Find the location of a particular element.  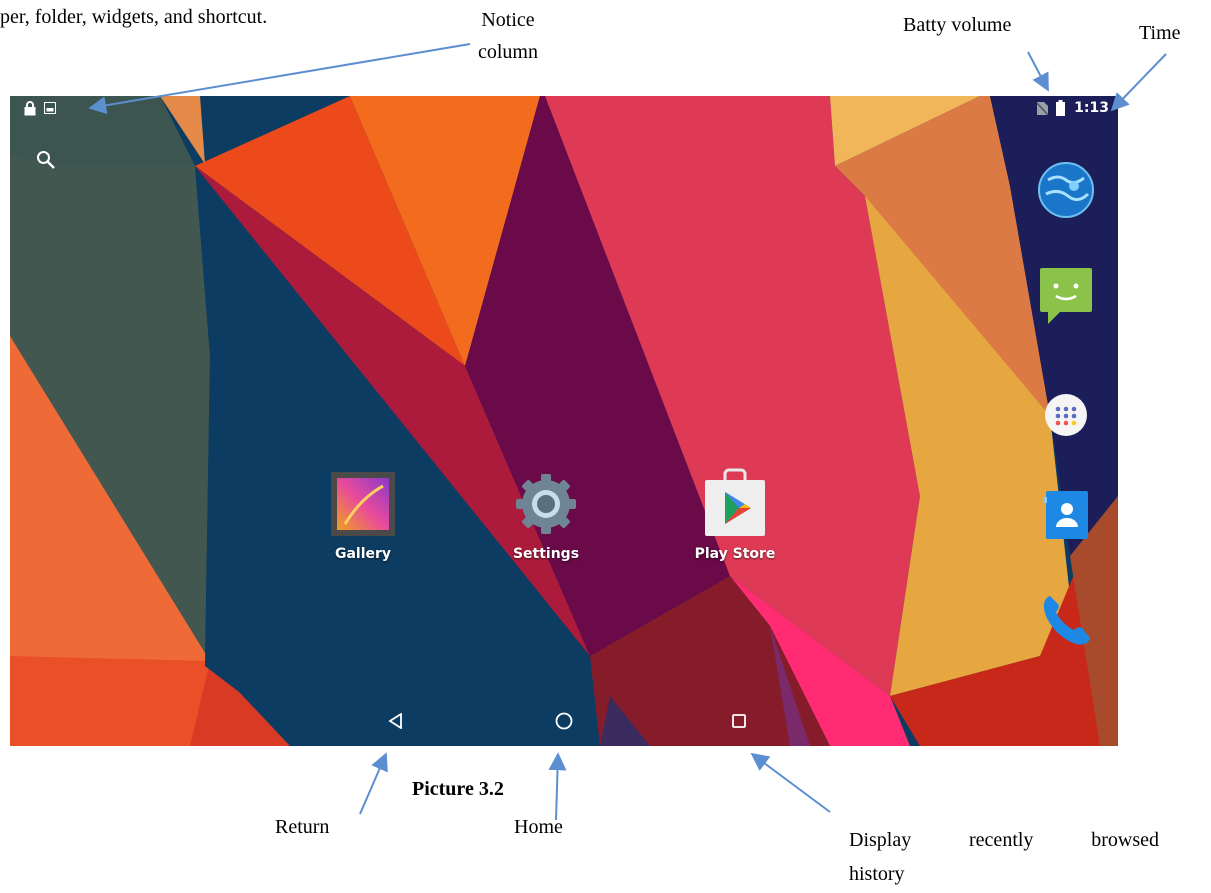

app-gallery: Gallery is located at coordinates (363, 515).